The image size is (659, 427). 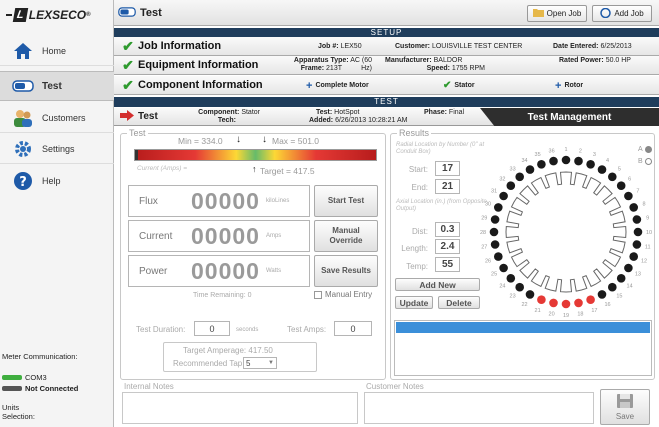 I want to click on test-tab-label: Test, so click(x=148, y=116).